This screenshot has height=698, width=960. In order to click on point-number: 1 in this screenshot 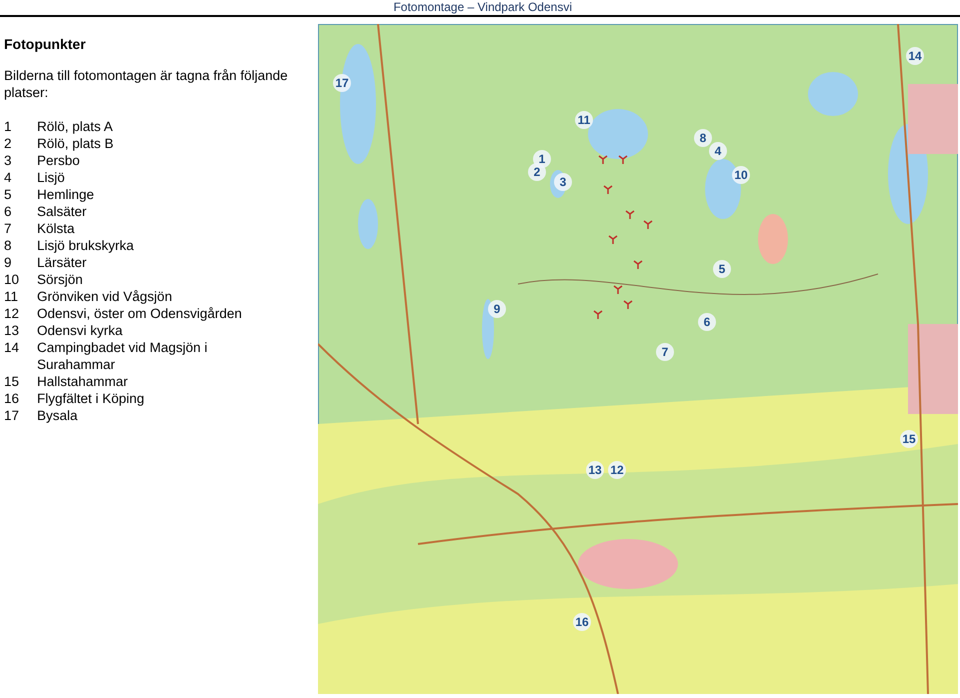, I will do `click(8, 126)`.